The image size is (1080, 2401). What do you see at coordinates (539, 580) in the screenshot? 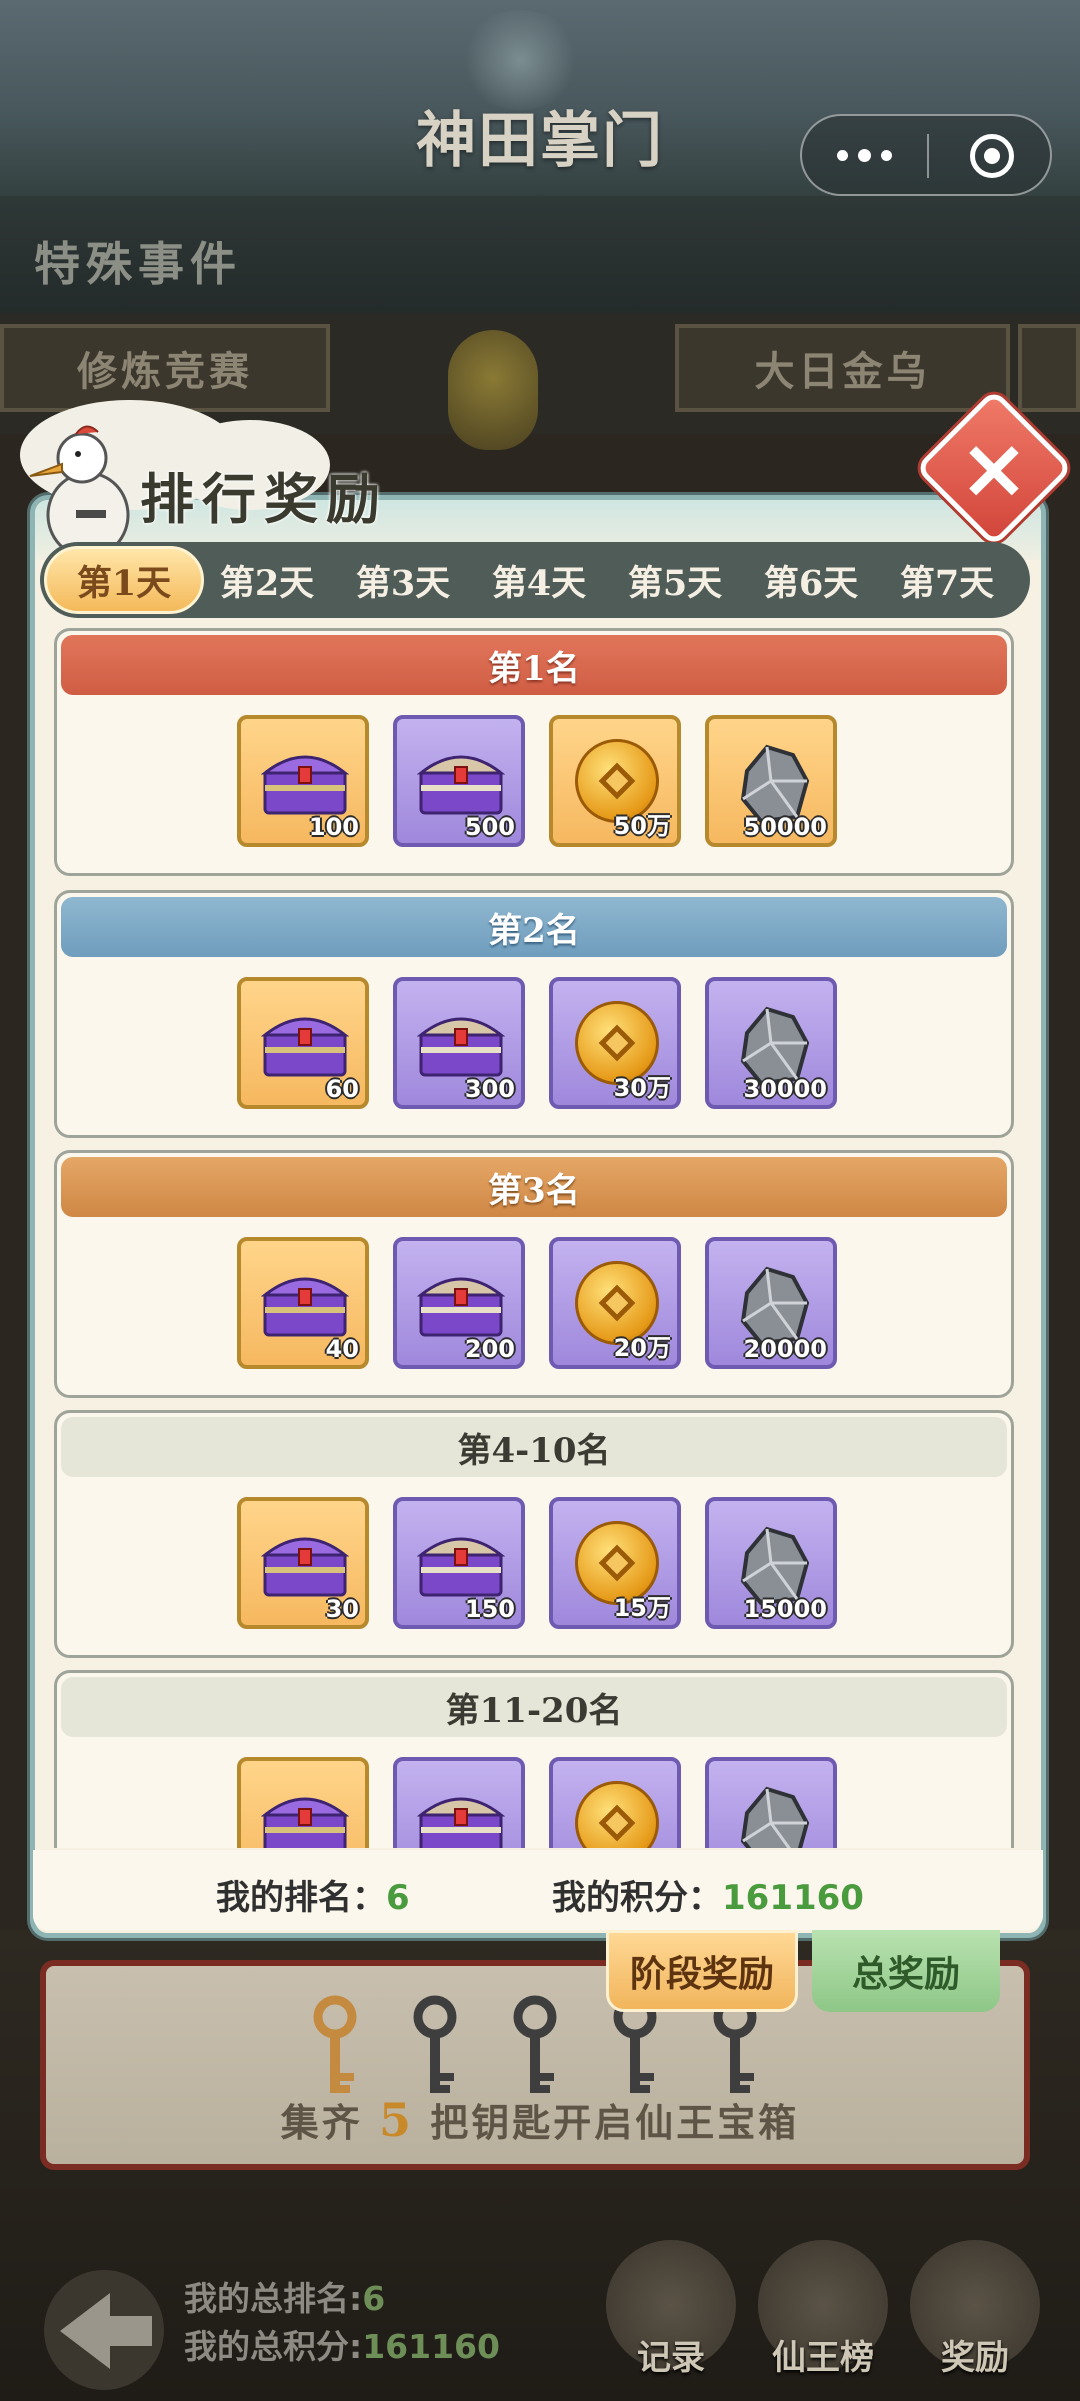
I see `tab-day-4: 第4天` at bounding box center [539, 580].